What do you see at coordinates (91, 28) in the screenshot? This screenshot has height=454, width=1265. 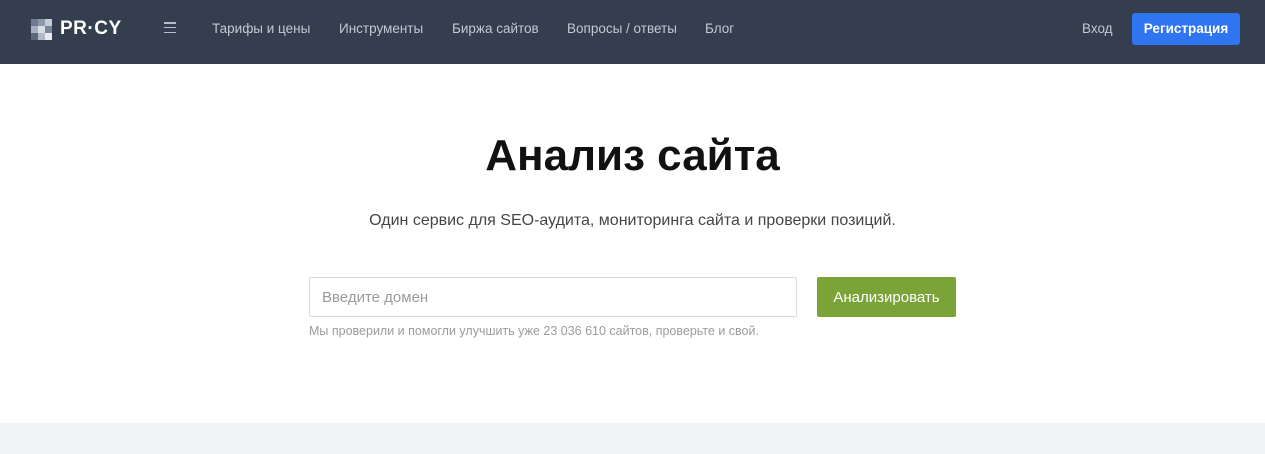 I see `logo-text: PR·CY` at bounding box center [91, 28].